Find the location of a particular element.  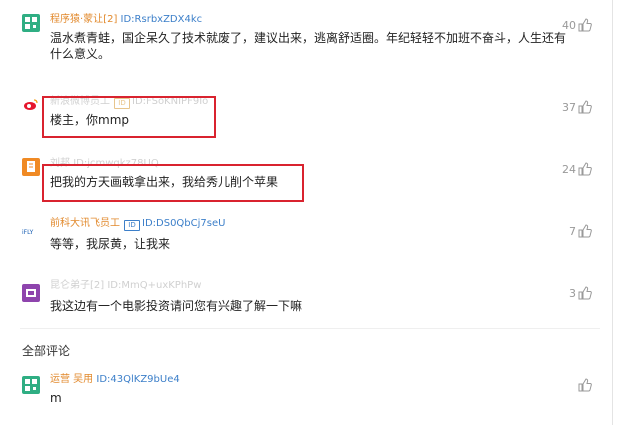

all-comments-heading: 全部评论 is located at coordinates (46, 351).